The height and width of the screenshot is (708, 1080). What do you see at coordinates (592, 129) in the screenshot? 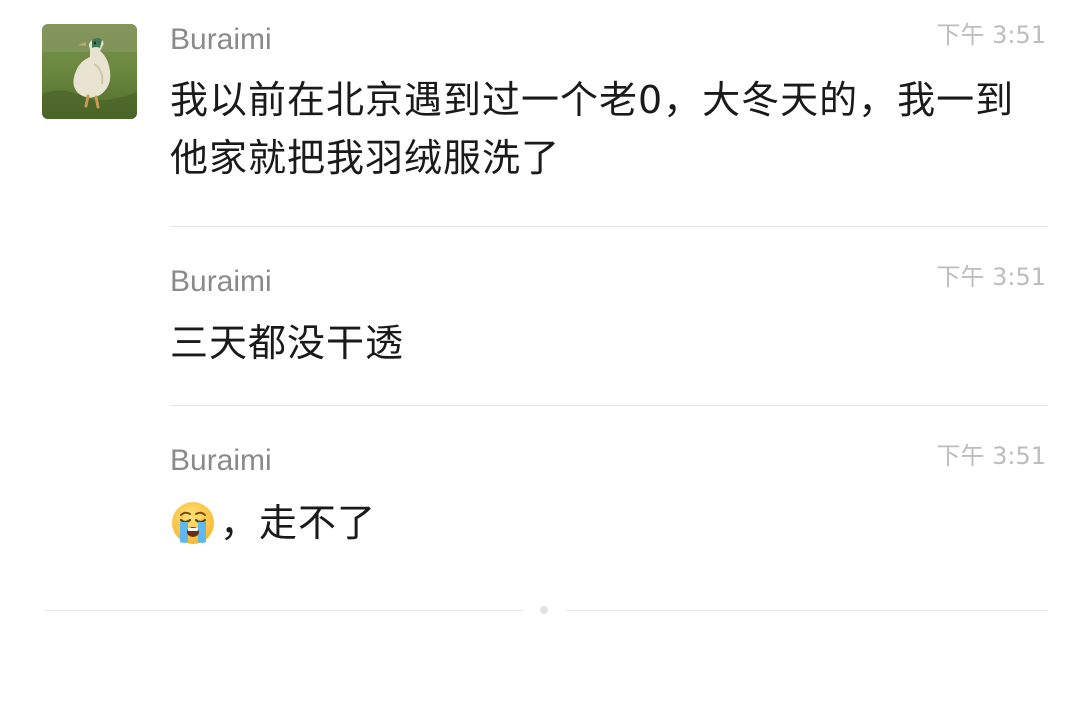
I see `message-text: 我以前在北京遇到过一个老0，大冬天的，我一到他家就把我羽绒服洗了` at bounding box center [592, 129].